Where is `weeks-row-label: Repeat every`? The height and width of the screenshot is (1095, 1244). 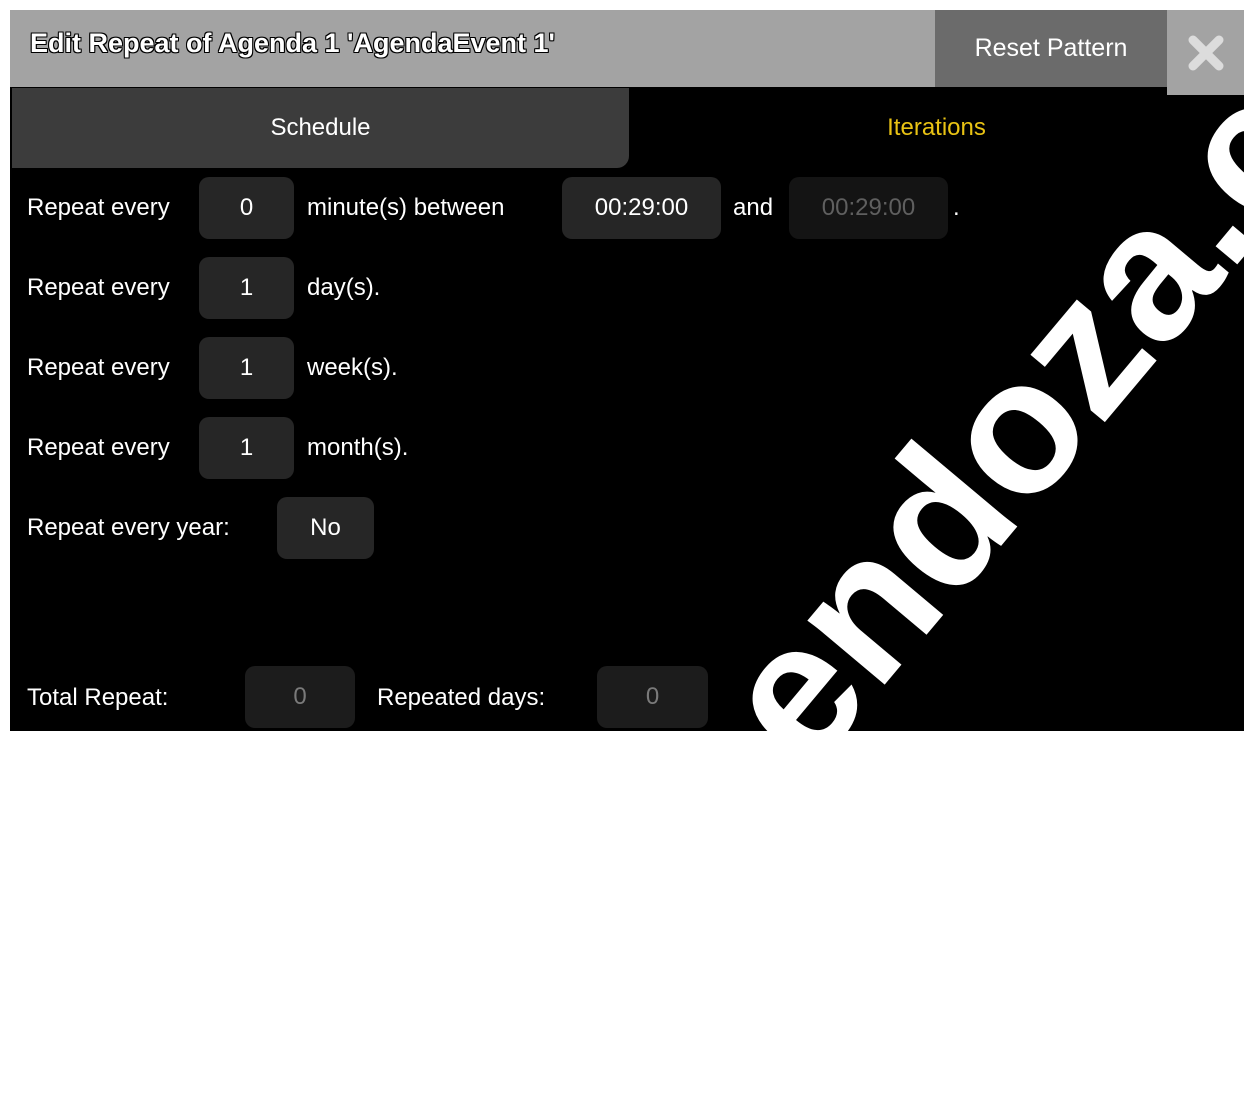
weeks-row-label: Repeat every is located at coordinates (98, 367).